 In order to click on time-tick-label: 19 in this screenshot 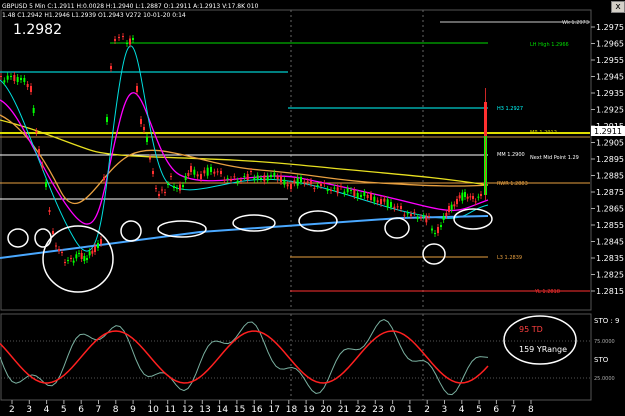, I will do `click(309, 410)`.